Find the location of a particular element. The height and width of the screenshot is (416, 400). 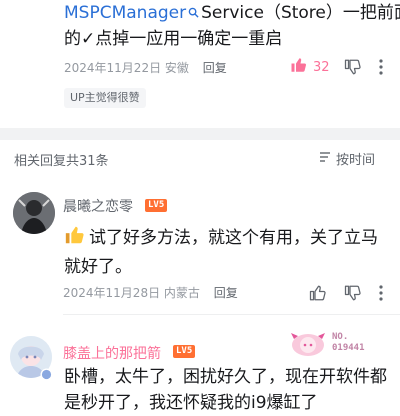

comment1-meta: 2024年11月28日 内蒙古 回复 is located at coordinates (150, 293).